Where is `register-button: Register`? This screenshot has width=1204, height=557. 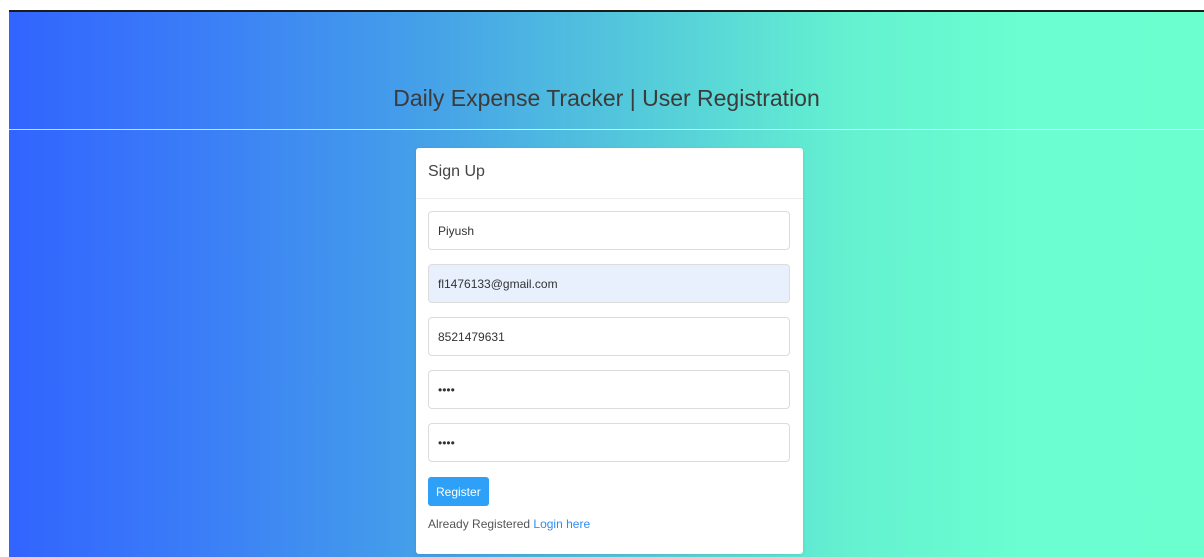 register-button: Register is located at coordinates (458, 491).